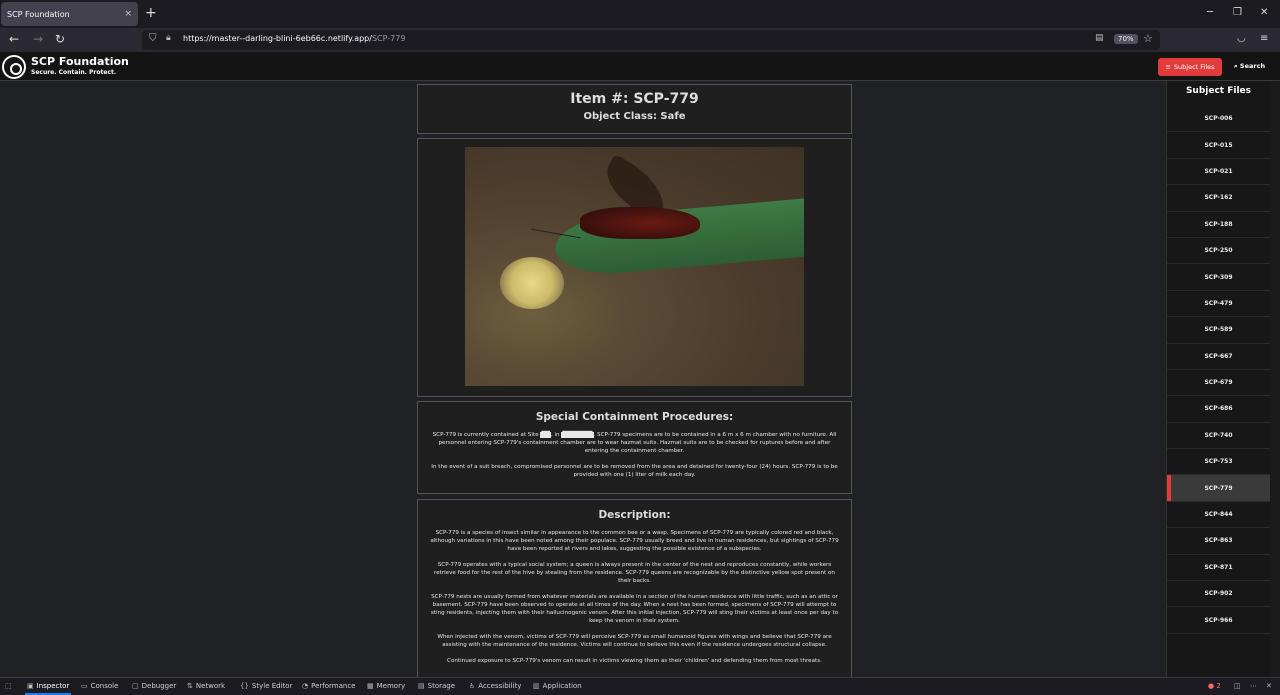 This screenshot has height=695, width=1280. I want to click on sidebar-item-scp-479: SCP-479, so click(1218, 304).